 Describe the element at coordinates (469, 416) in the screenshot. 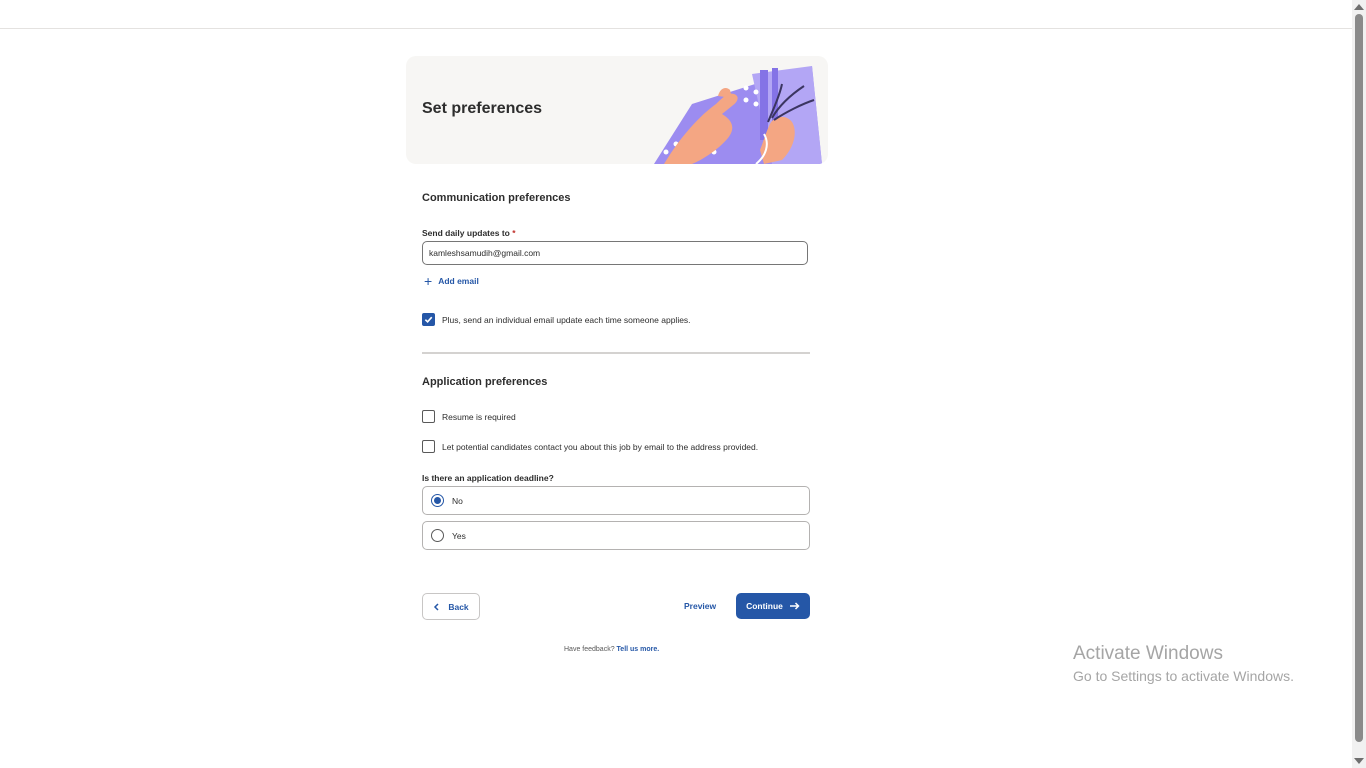

I see `resume-required-option: Resume is required` at that location.